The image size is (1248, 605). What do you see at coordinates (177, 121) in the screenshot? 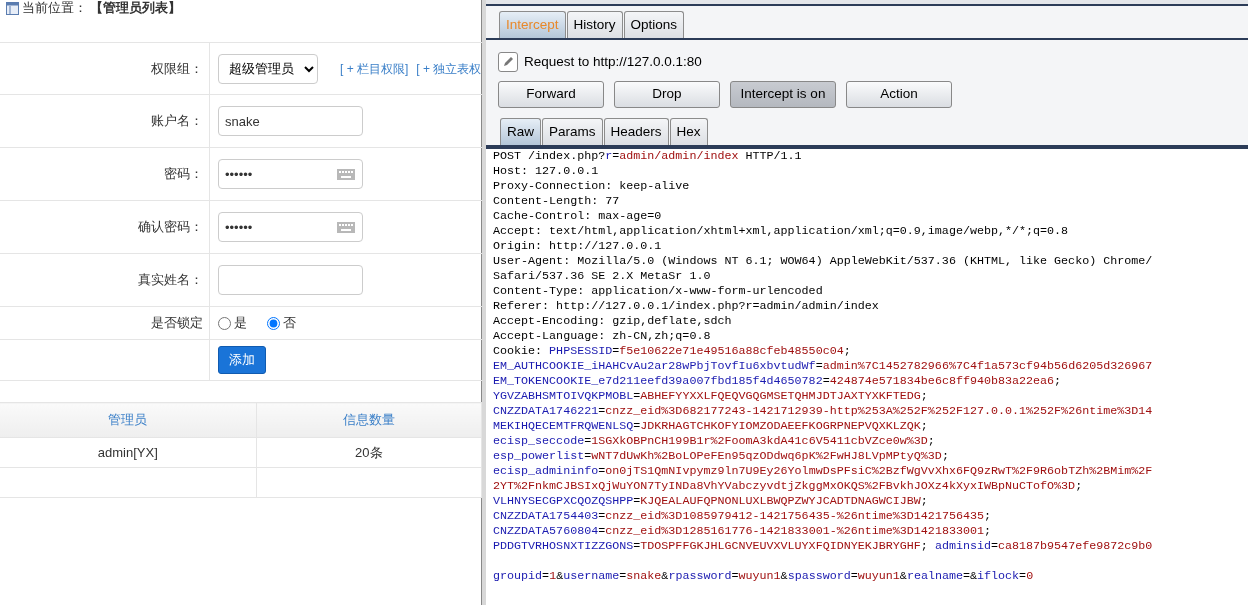
I see `field-label: 账户名：` at bounding box center [177, 121].